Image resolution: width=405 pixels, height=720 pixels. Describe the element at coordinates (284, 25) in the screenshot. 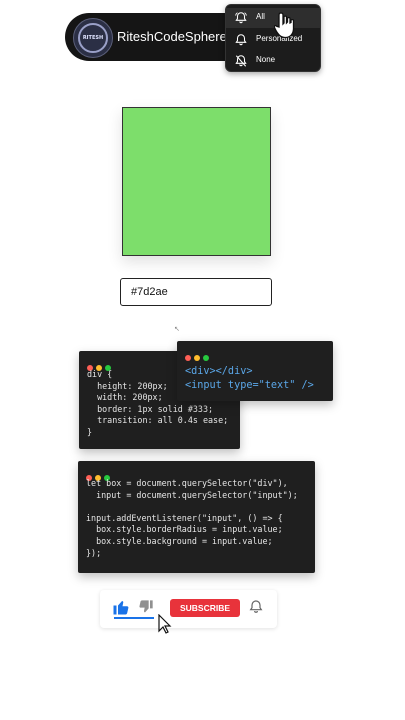

I see `hand-cursor-icon` at that location.